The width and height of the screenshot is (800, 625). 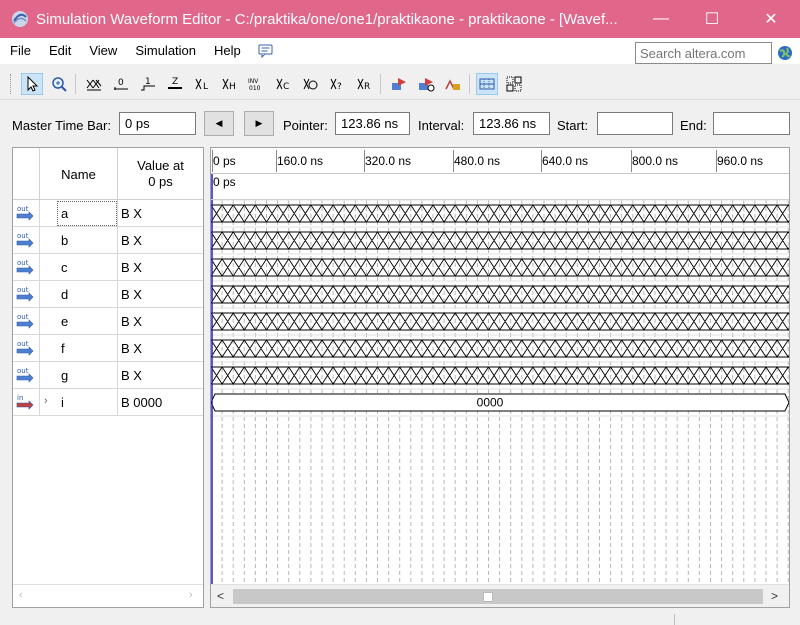 I want to click on signal-name: i, so click(x=62, y=402).